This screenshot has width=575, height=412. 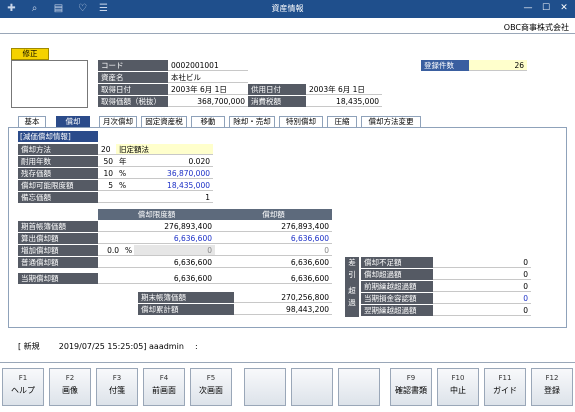 I want to click on f3-key: F3, so click(x=117, y=378).